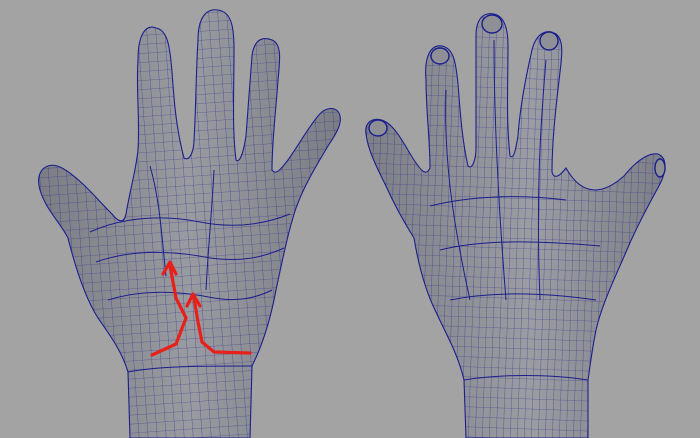 Image resolution: width=700 pixels, height=438 pixels. What do you see at coordinates (440, 56) in the screenshot?
I see `fingertip-hole-middle` at bounding box center [440, 56].